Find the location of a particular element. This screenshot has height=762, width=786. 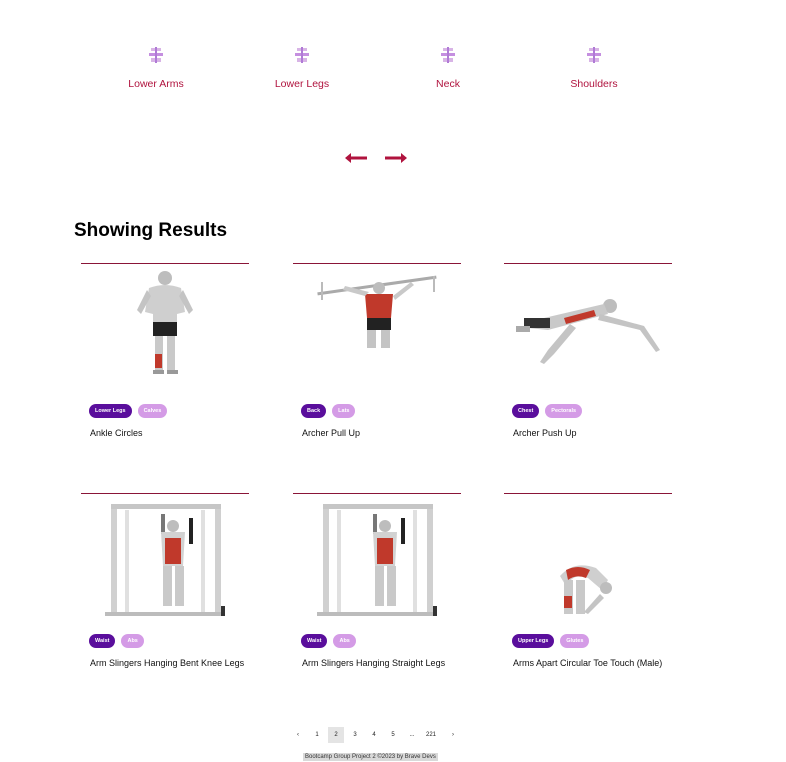

tag-row: Upper Legs Glutes is located at coordinates (553, 641).